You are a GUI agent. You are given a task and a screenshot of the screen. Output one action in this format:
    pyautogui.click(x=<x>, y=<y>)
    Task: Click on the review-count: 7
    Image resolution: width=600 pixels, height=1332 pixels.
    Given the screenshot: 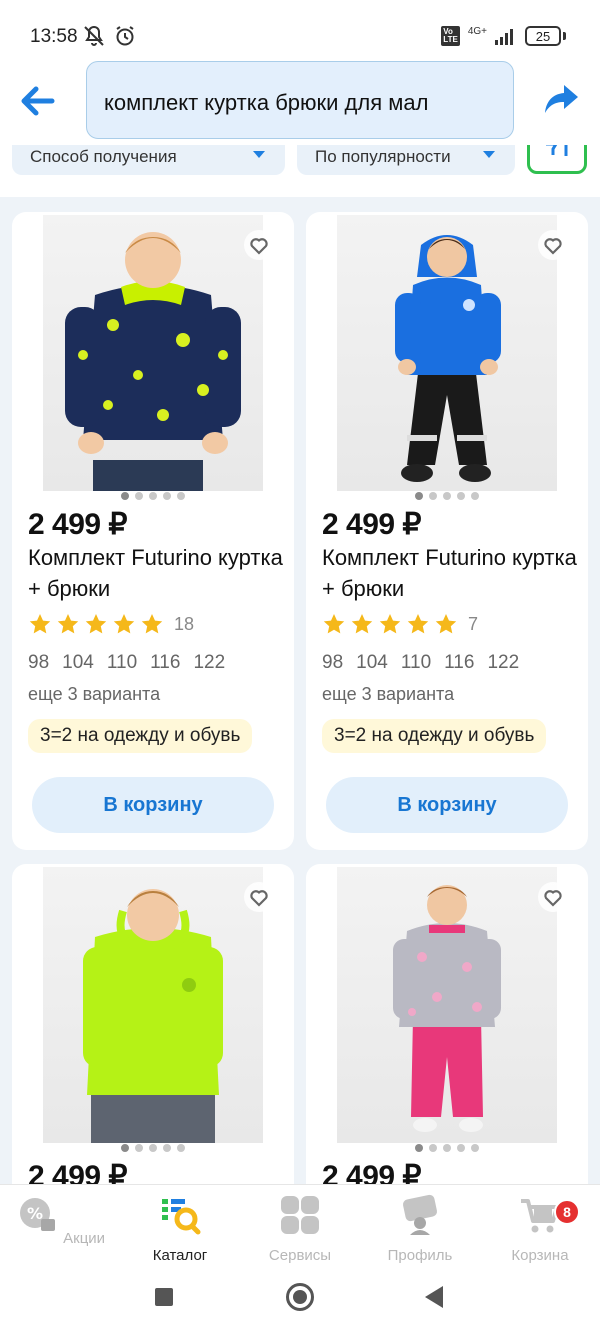 What is the action you would take?
    pyautogui.click(x=473, y=623)
    